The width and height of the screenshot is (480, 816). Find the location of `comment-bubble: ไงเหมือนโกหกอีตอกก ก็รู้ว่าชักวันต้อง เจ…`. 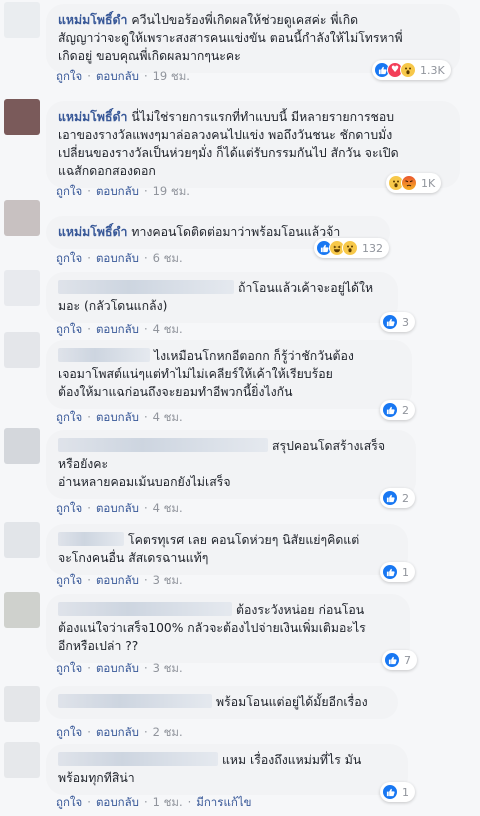

comment-bubble: ไงเหมือนโกหกอีตอกก ก็รู้ว่าชักวันต้อง เจ… is located at coordinates (229, 374).